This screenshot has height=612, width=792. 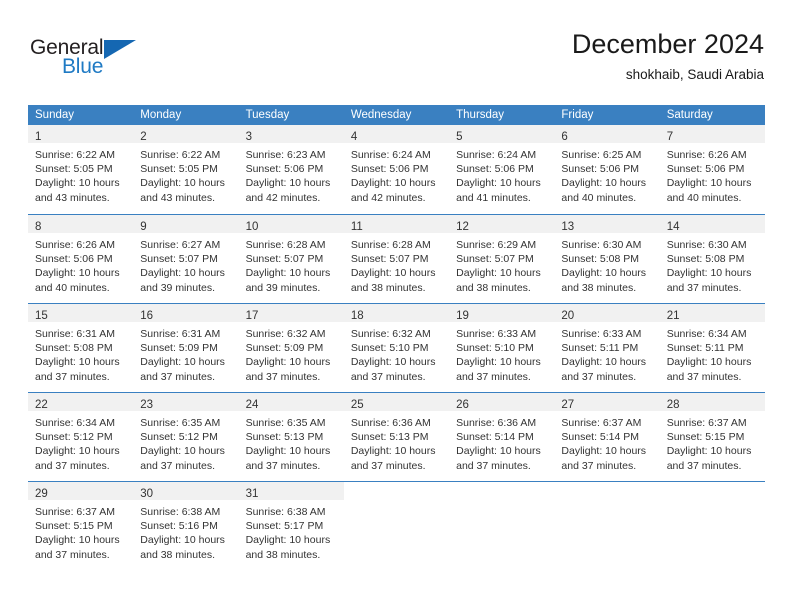 What do you see at coordinates (248, 137) in the screenshot?
I see `day-number: 3` at bounding box center [248, 137].